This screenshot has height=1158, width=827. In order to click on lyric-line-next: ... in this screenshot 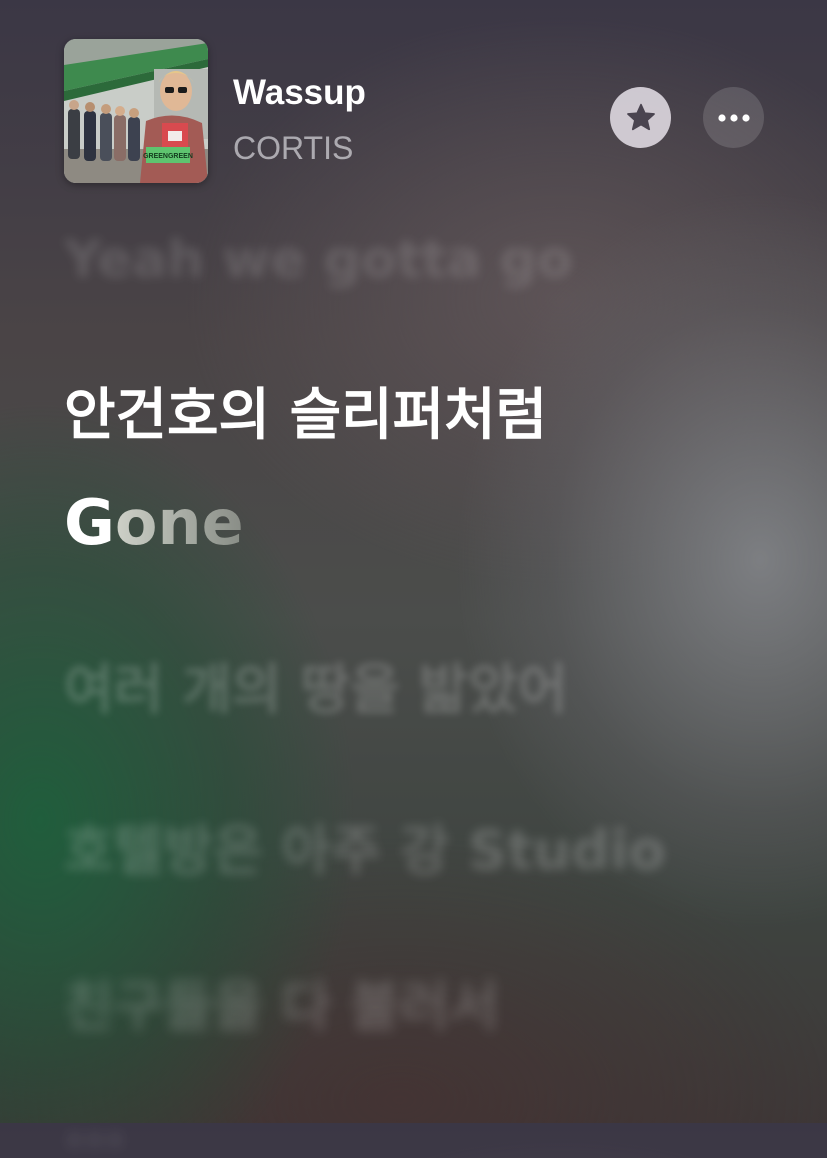, I will do `click(95, 1126)`.